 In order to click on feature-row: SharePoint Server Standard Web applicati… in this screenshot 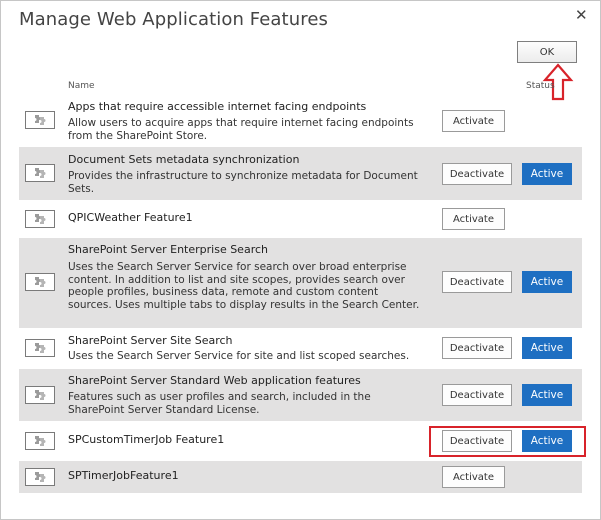, I will do `click(300, 395)`.